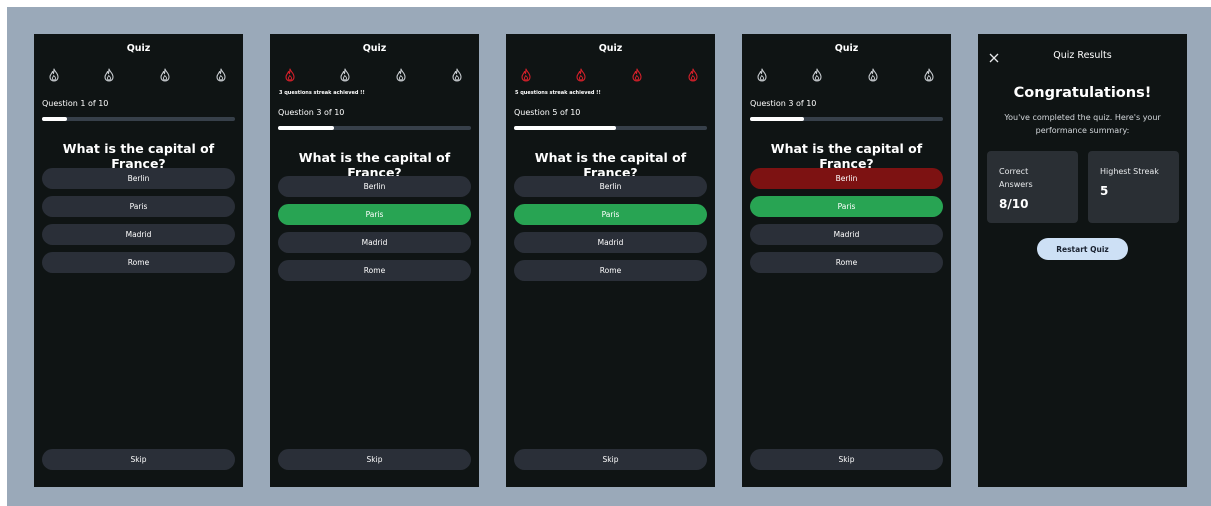  I want to click on streak-message: 5 questions streak achieved !!, so click(558, 93).